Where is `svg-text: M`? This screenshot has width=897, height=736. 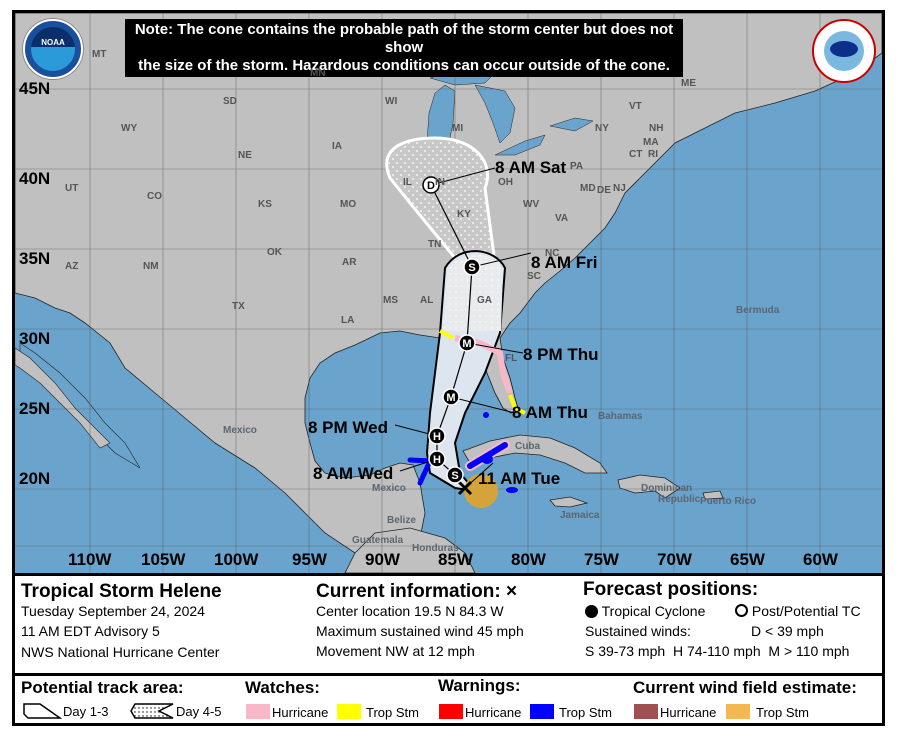 svg-text: M is located at coordinates (466, 344).